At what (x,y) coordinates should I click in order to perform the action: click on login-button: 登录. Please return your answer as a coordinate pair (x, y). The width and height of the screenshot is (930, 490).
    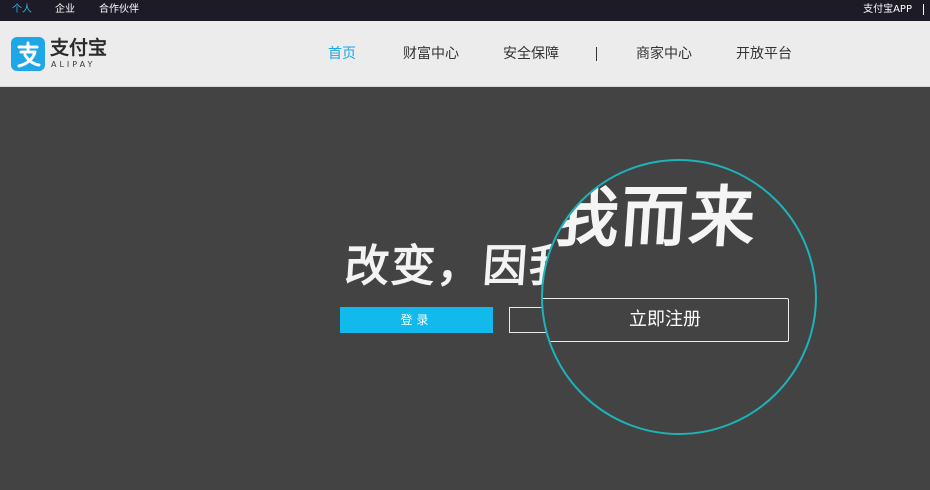
    Looking at the image, I should click on (416, 320).